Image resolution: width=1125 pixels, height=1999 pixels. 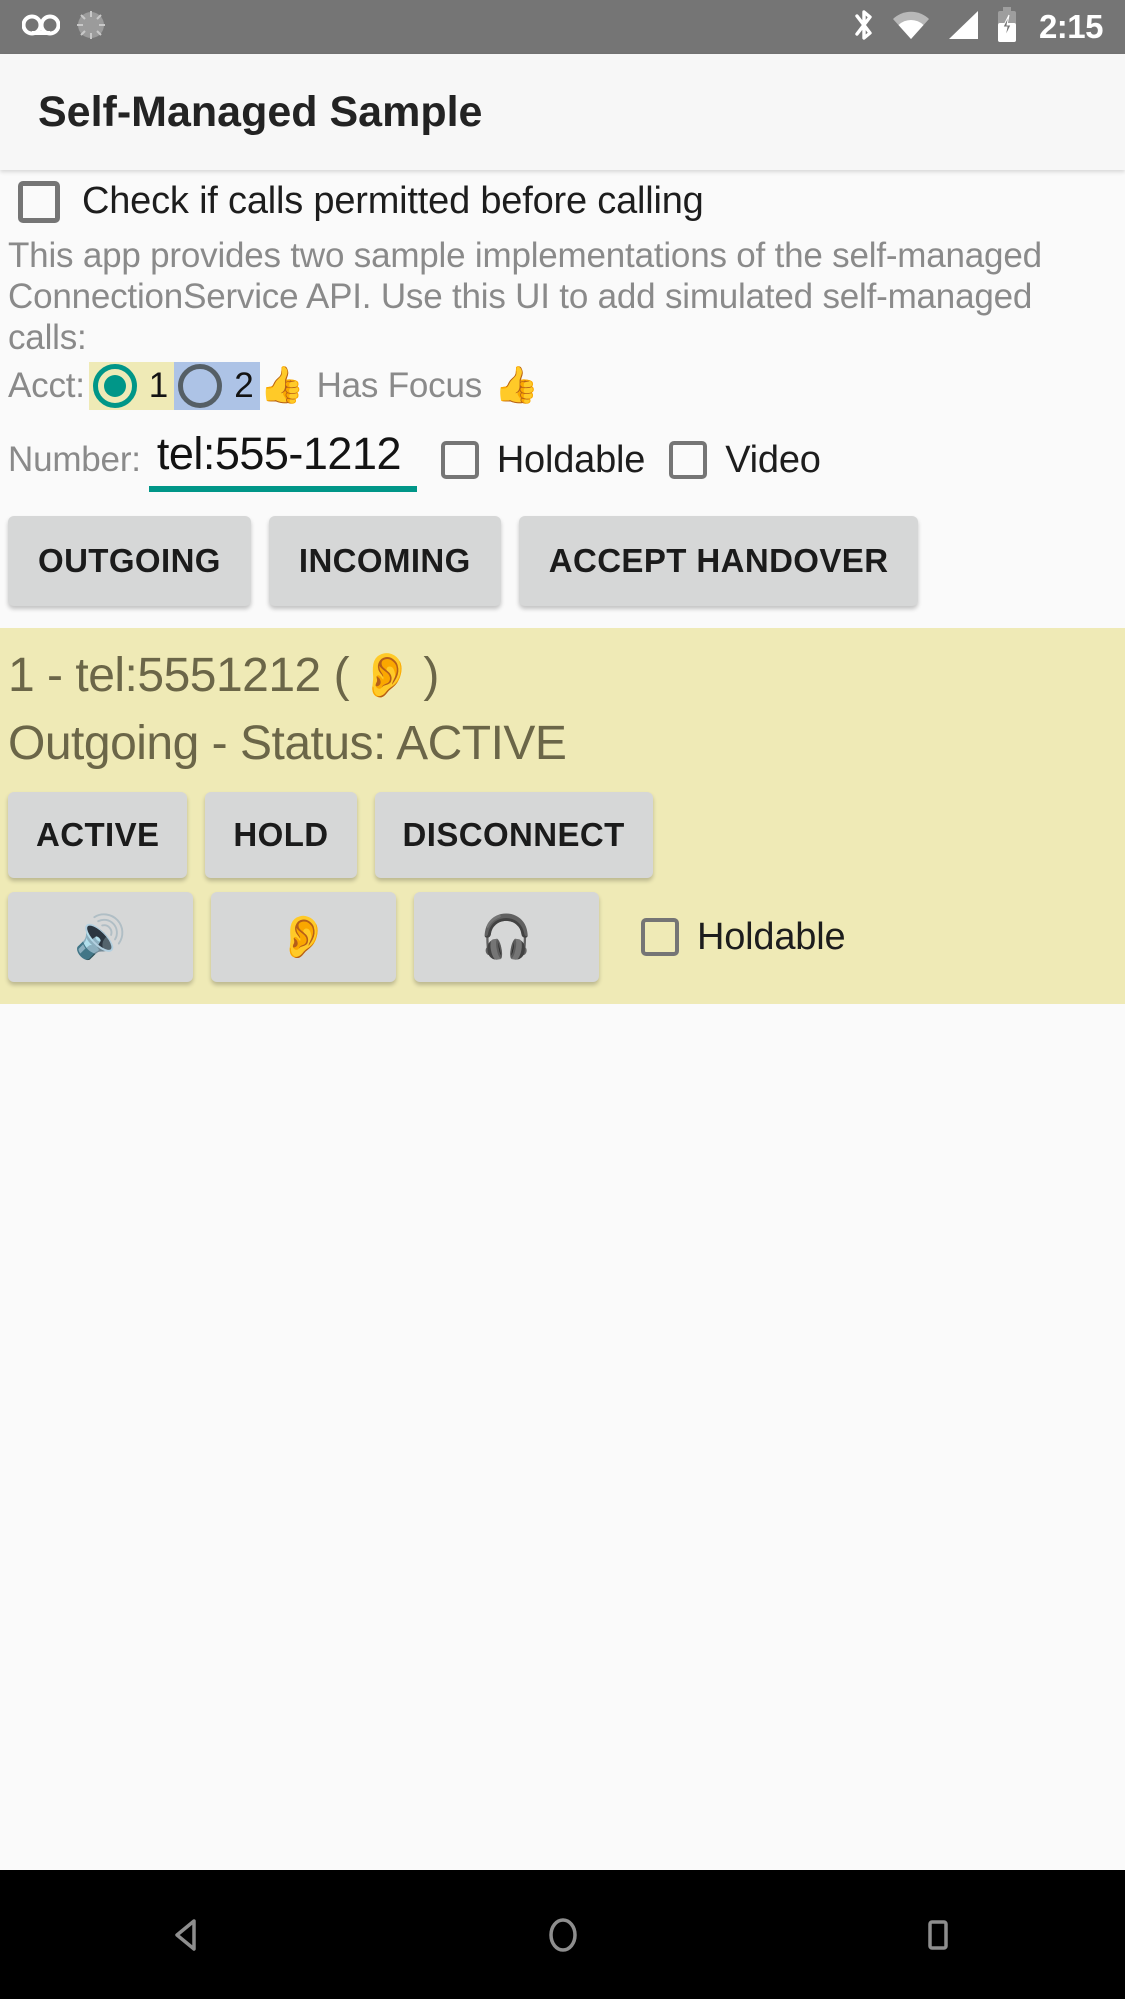 What do you see at coordinates (562, 676) in the screenshot?
I see `call-identity-line: 1 - tel:5551212 ( 👂 )` at bounding box center [562, 676].